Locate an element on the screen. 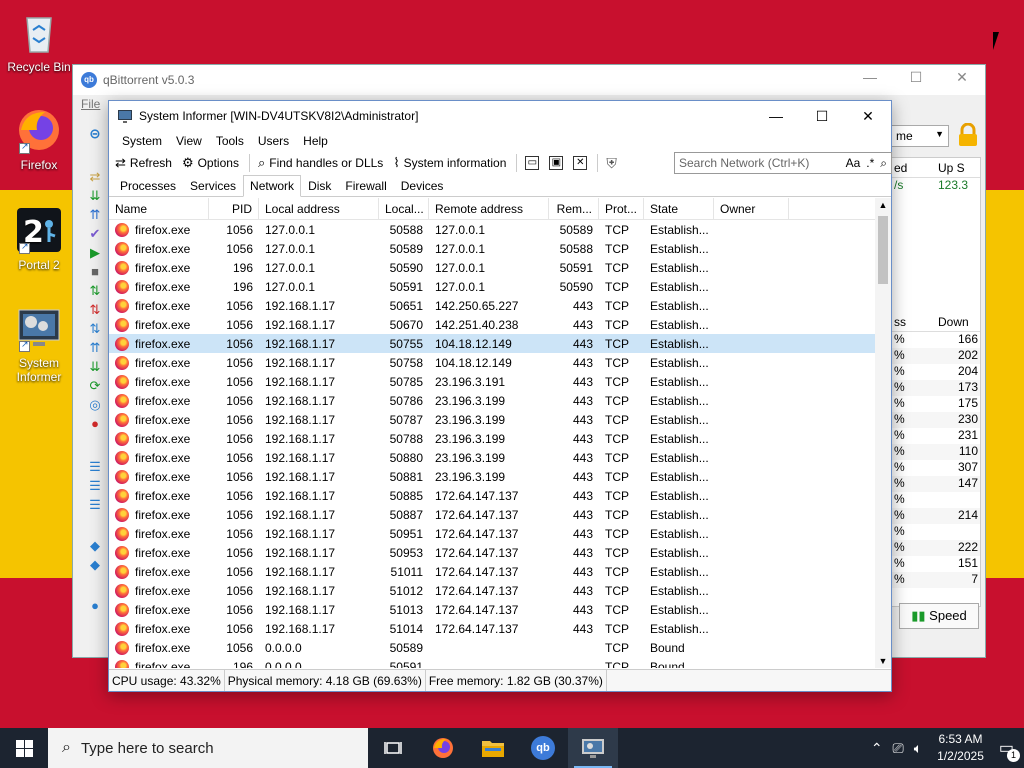 This screenshot has height=768, width=1024. column-header-name: Name is located at coordinates (159, 208).